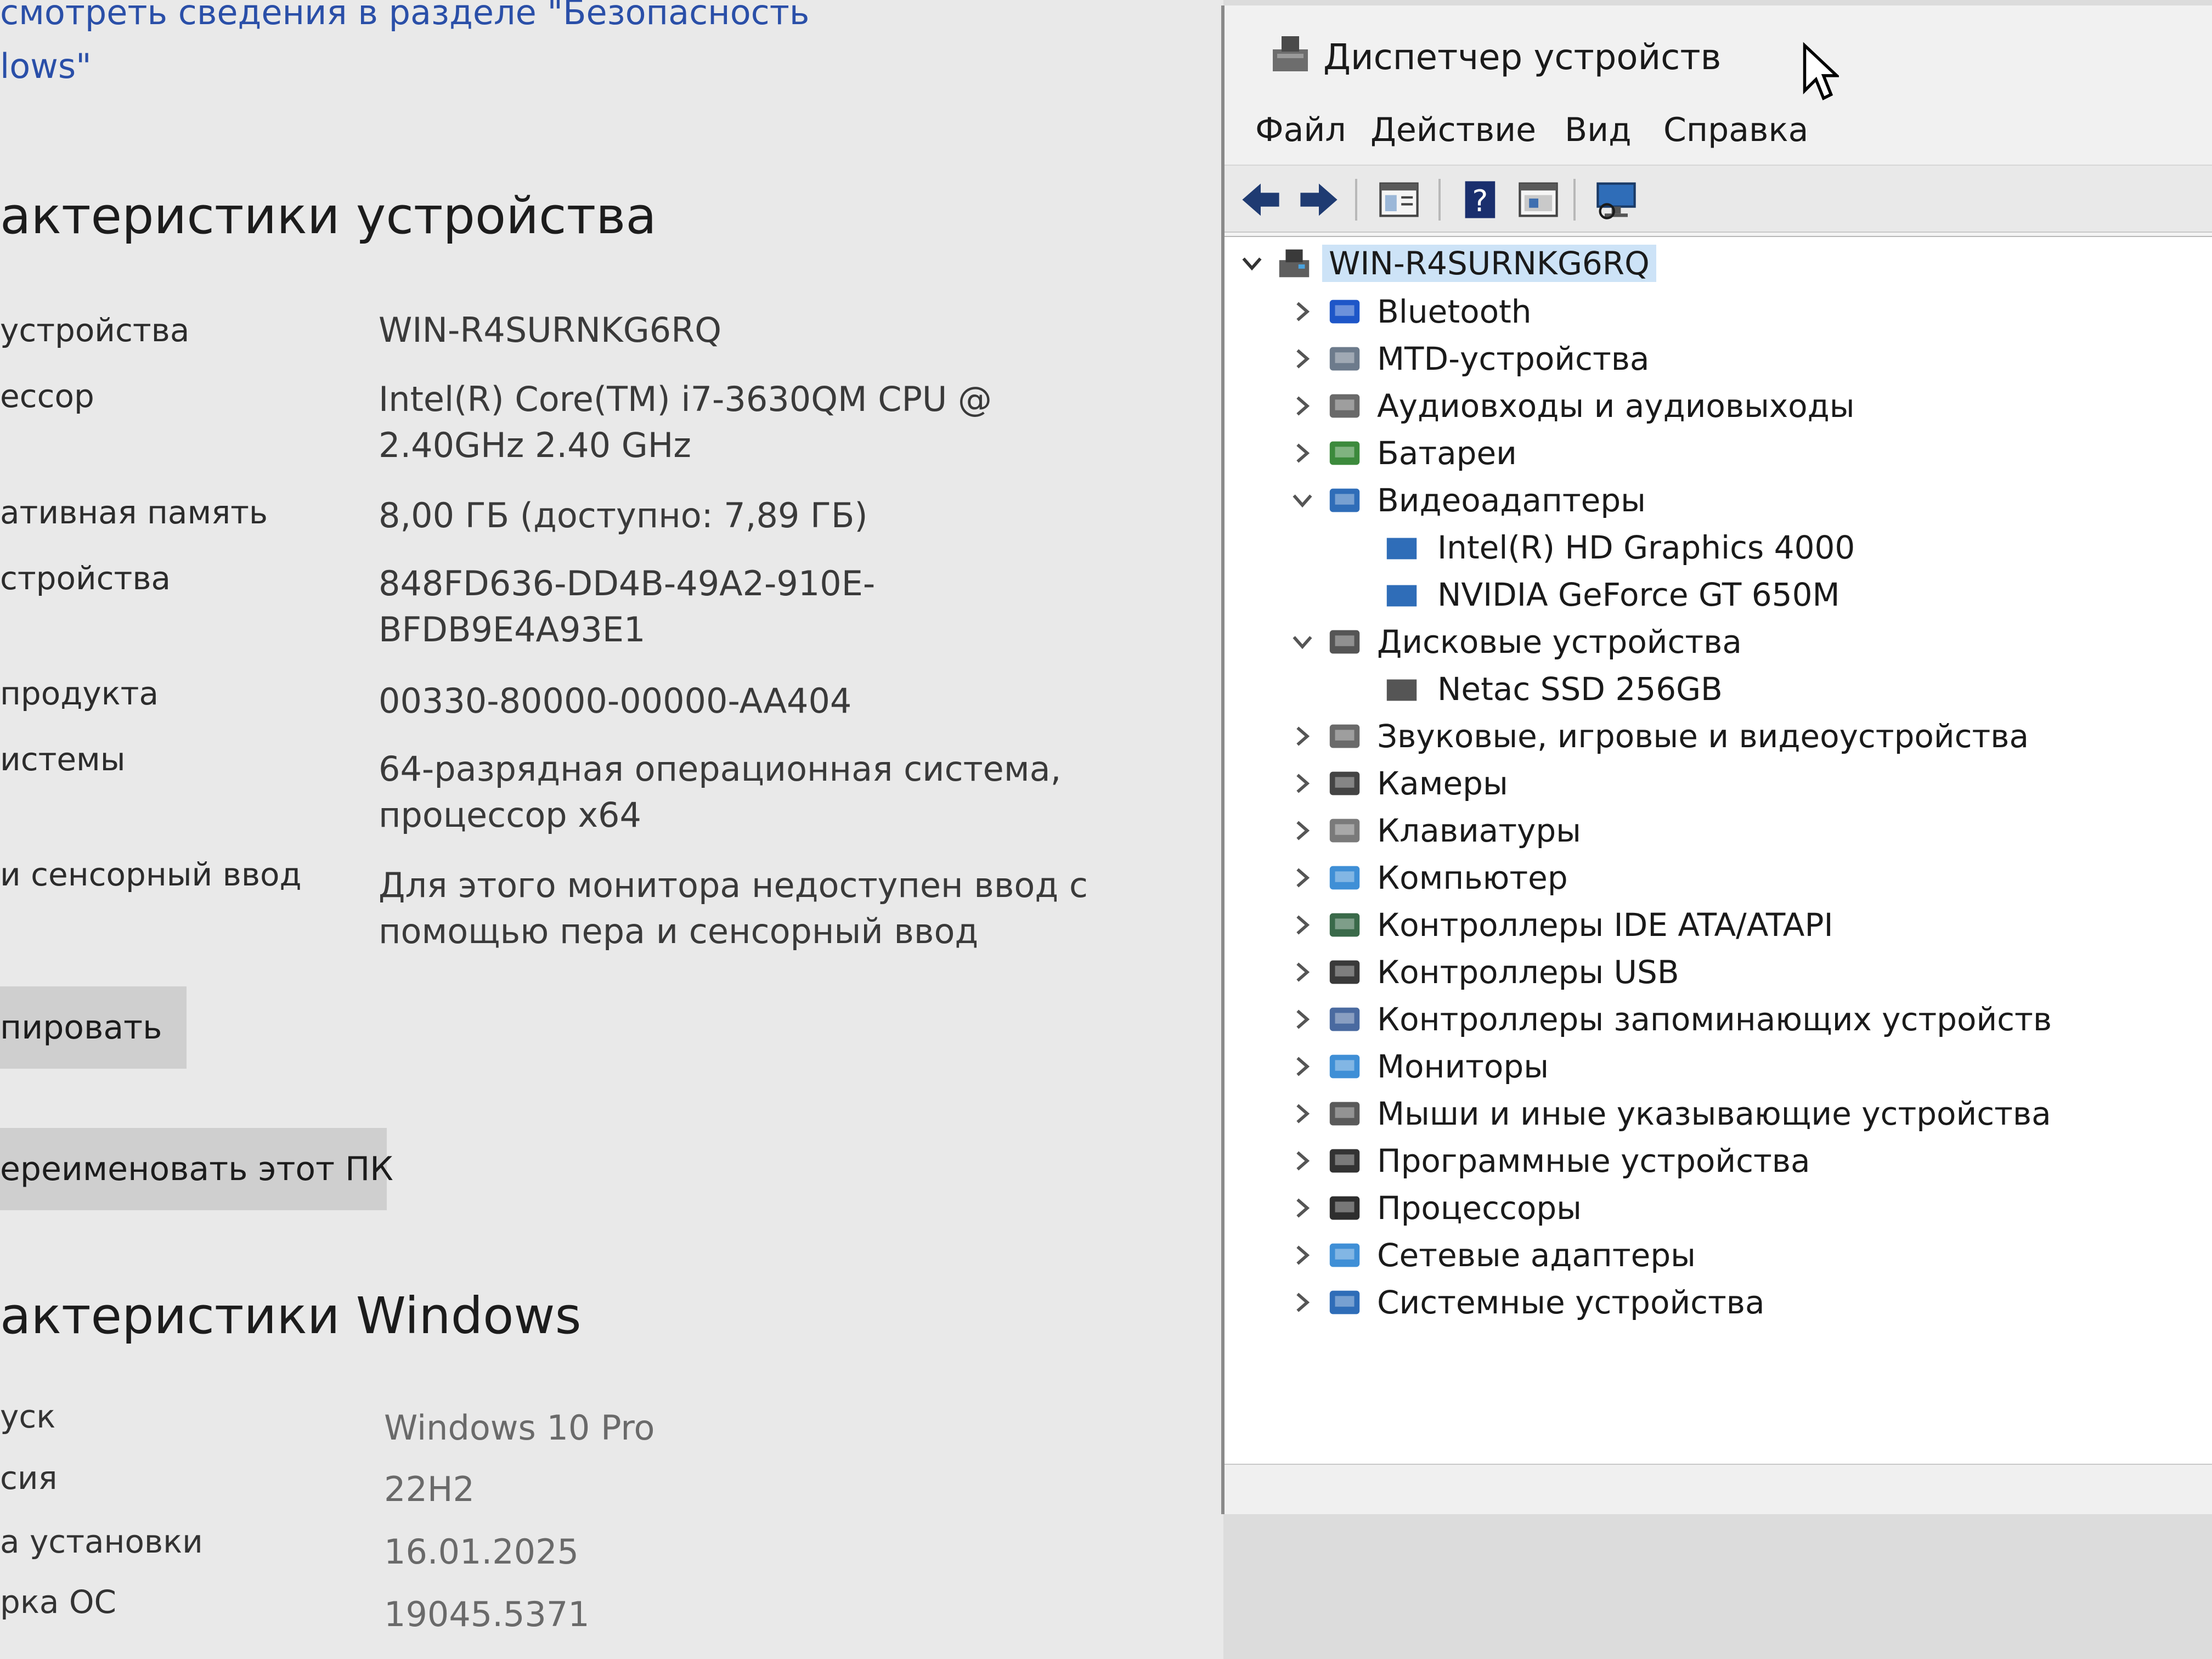 This screenshot has width=2212, height=1659. I want to click on windows-label-os-build: рка ОС, so click(58, 1602).